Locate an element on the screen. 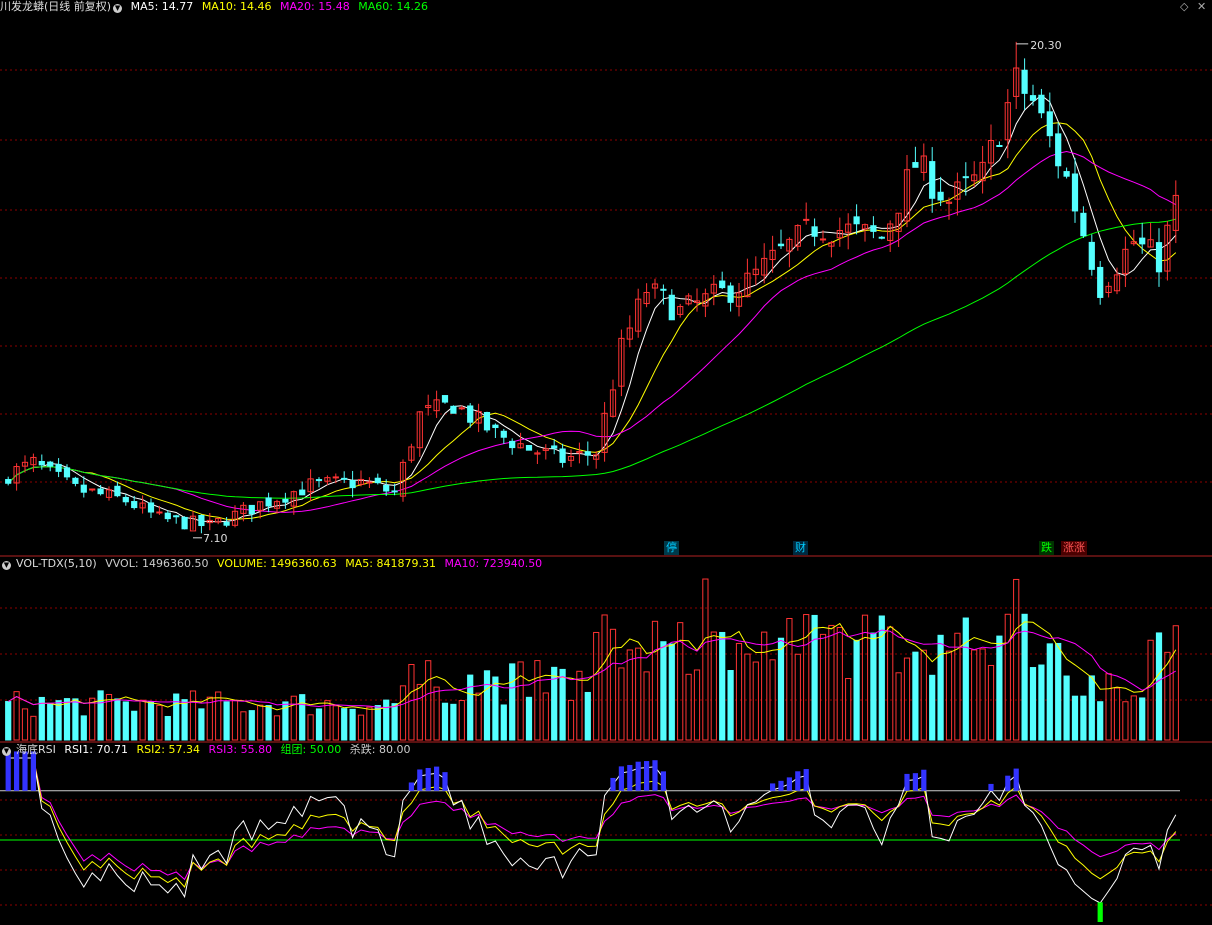 This screenshot has height=925, width=1212. rsi1-label: RSI1: 70.71 is located at coordinates (96, 749).